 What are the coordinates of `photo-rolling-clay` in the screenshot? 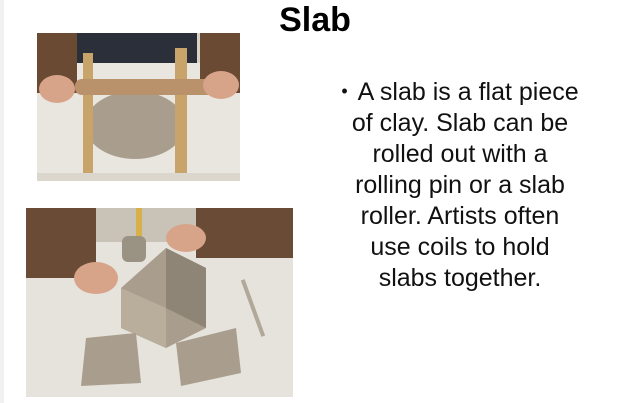 It's located at (138, 107).